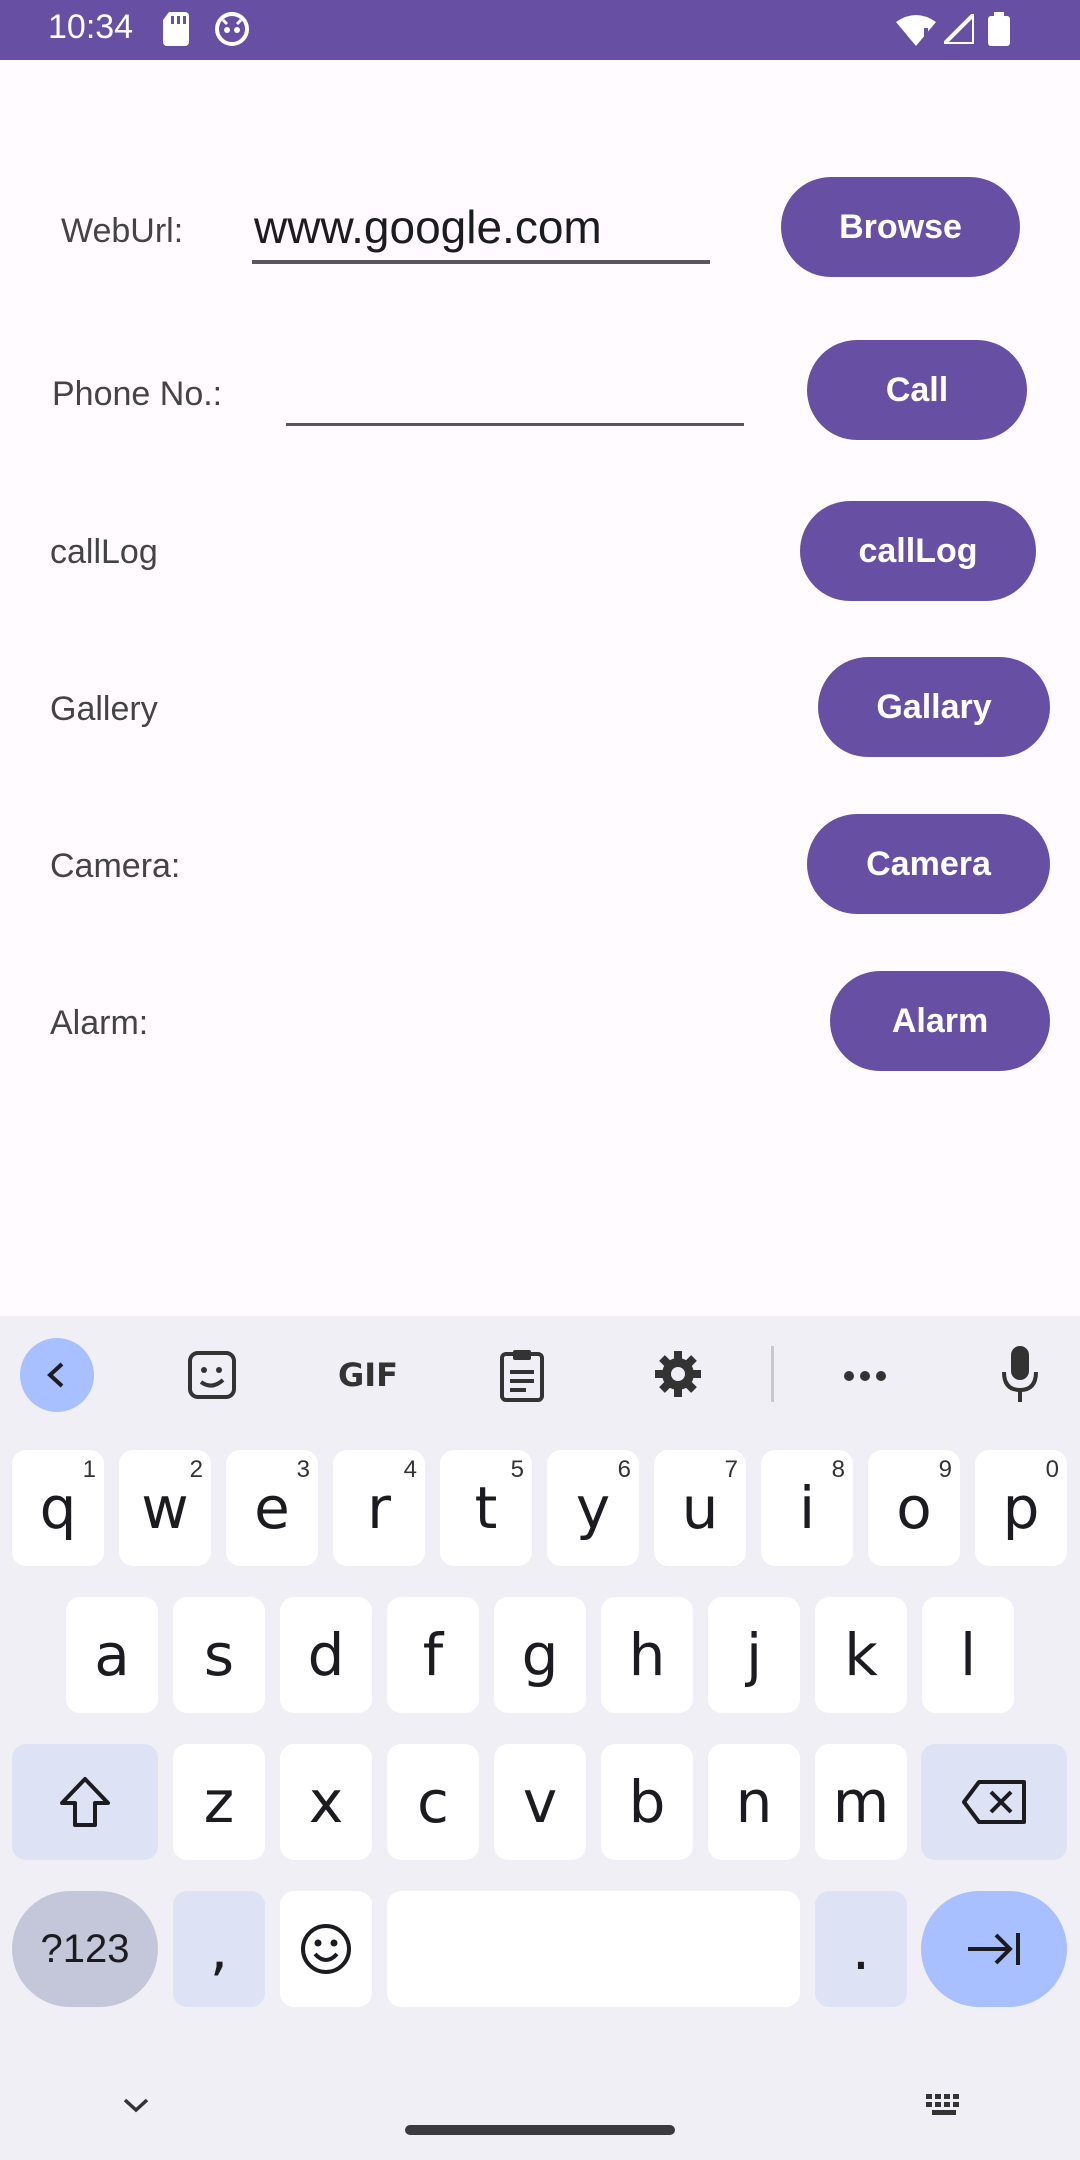 Image resolution: width=1080 pixels, height=2160 pixels. What do you see at coordinates (934, 707) in the screenshot?
I see `gallery-button: Gallary` at bounding box center [934, 707].